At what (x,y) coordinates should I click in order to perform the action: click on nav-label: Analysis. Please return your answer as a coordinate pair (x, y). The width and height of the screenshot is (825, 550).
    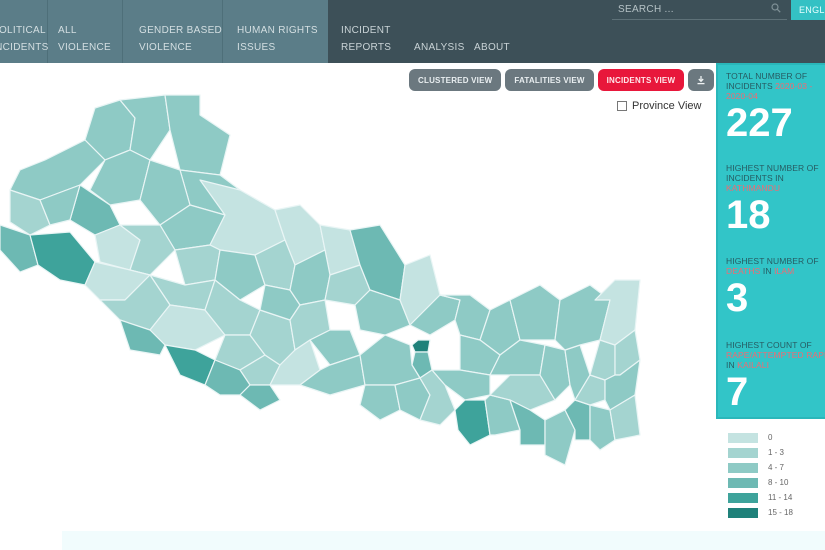
    Looking at the image, I should click on (439, 47).